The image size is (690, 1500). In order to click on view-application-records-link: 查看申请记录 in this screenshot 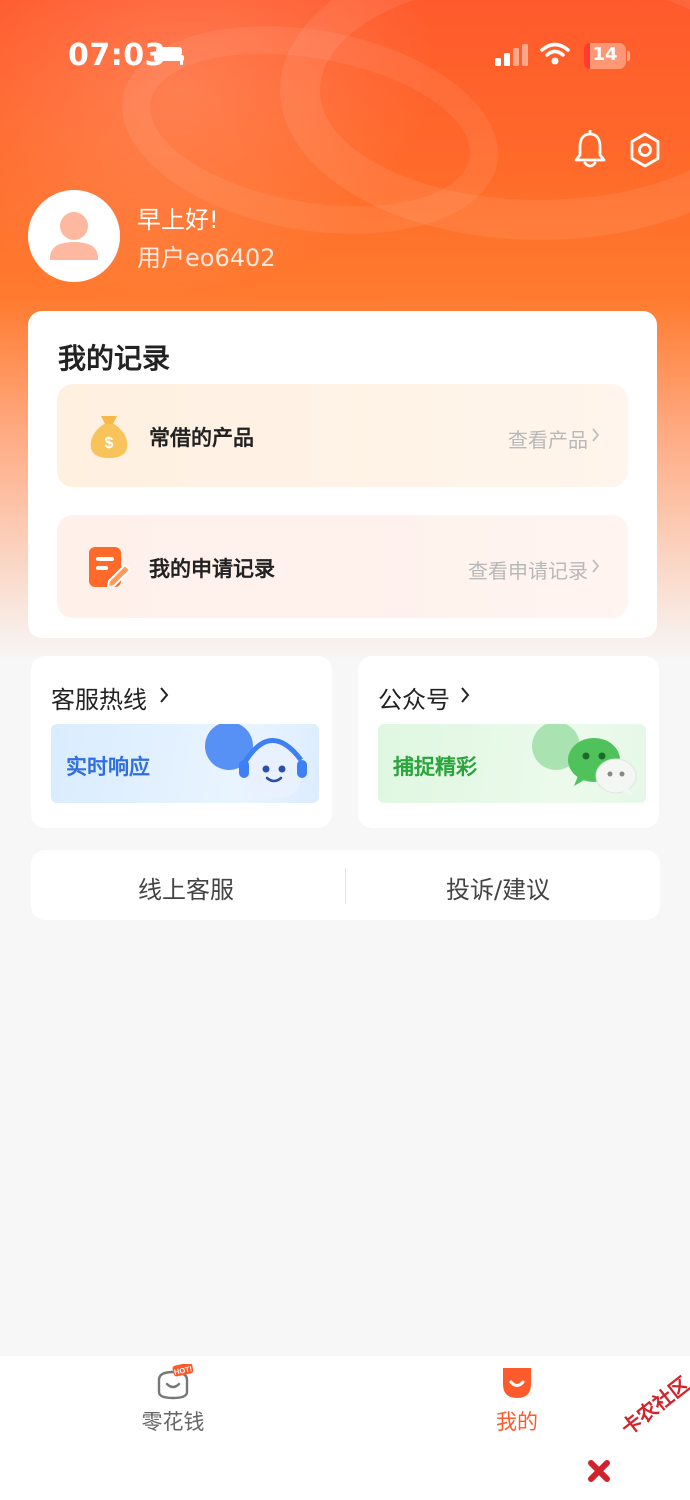, I will do `click(528, 569)`.